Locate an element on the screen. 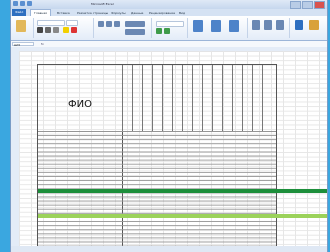  format-cells-icon is located at coordinates (280, 25).